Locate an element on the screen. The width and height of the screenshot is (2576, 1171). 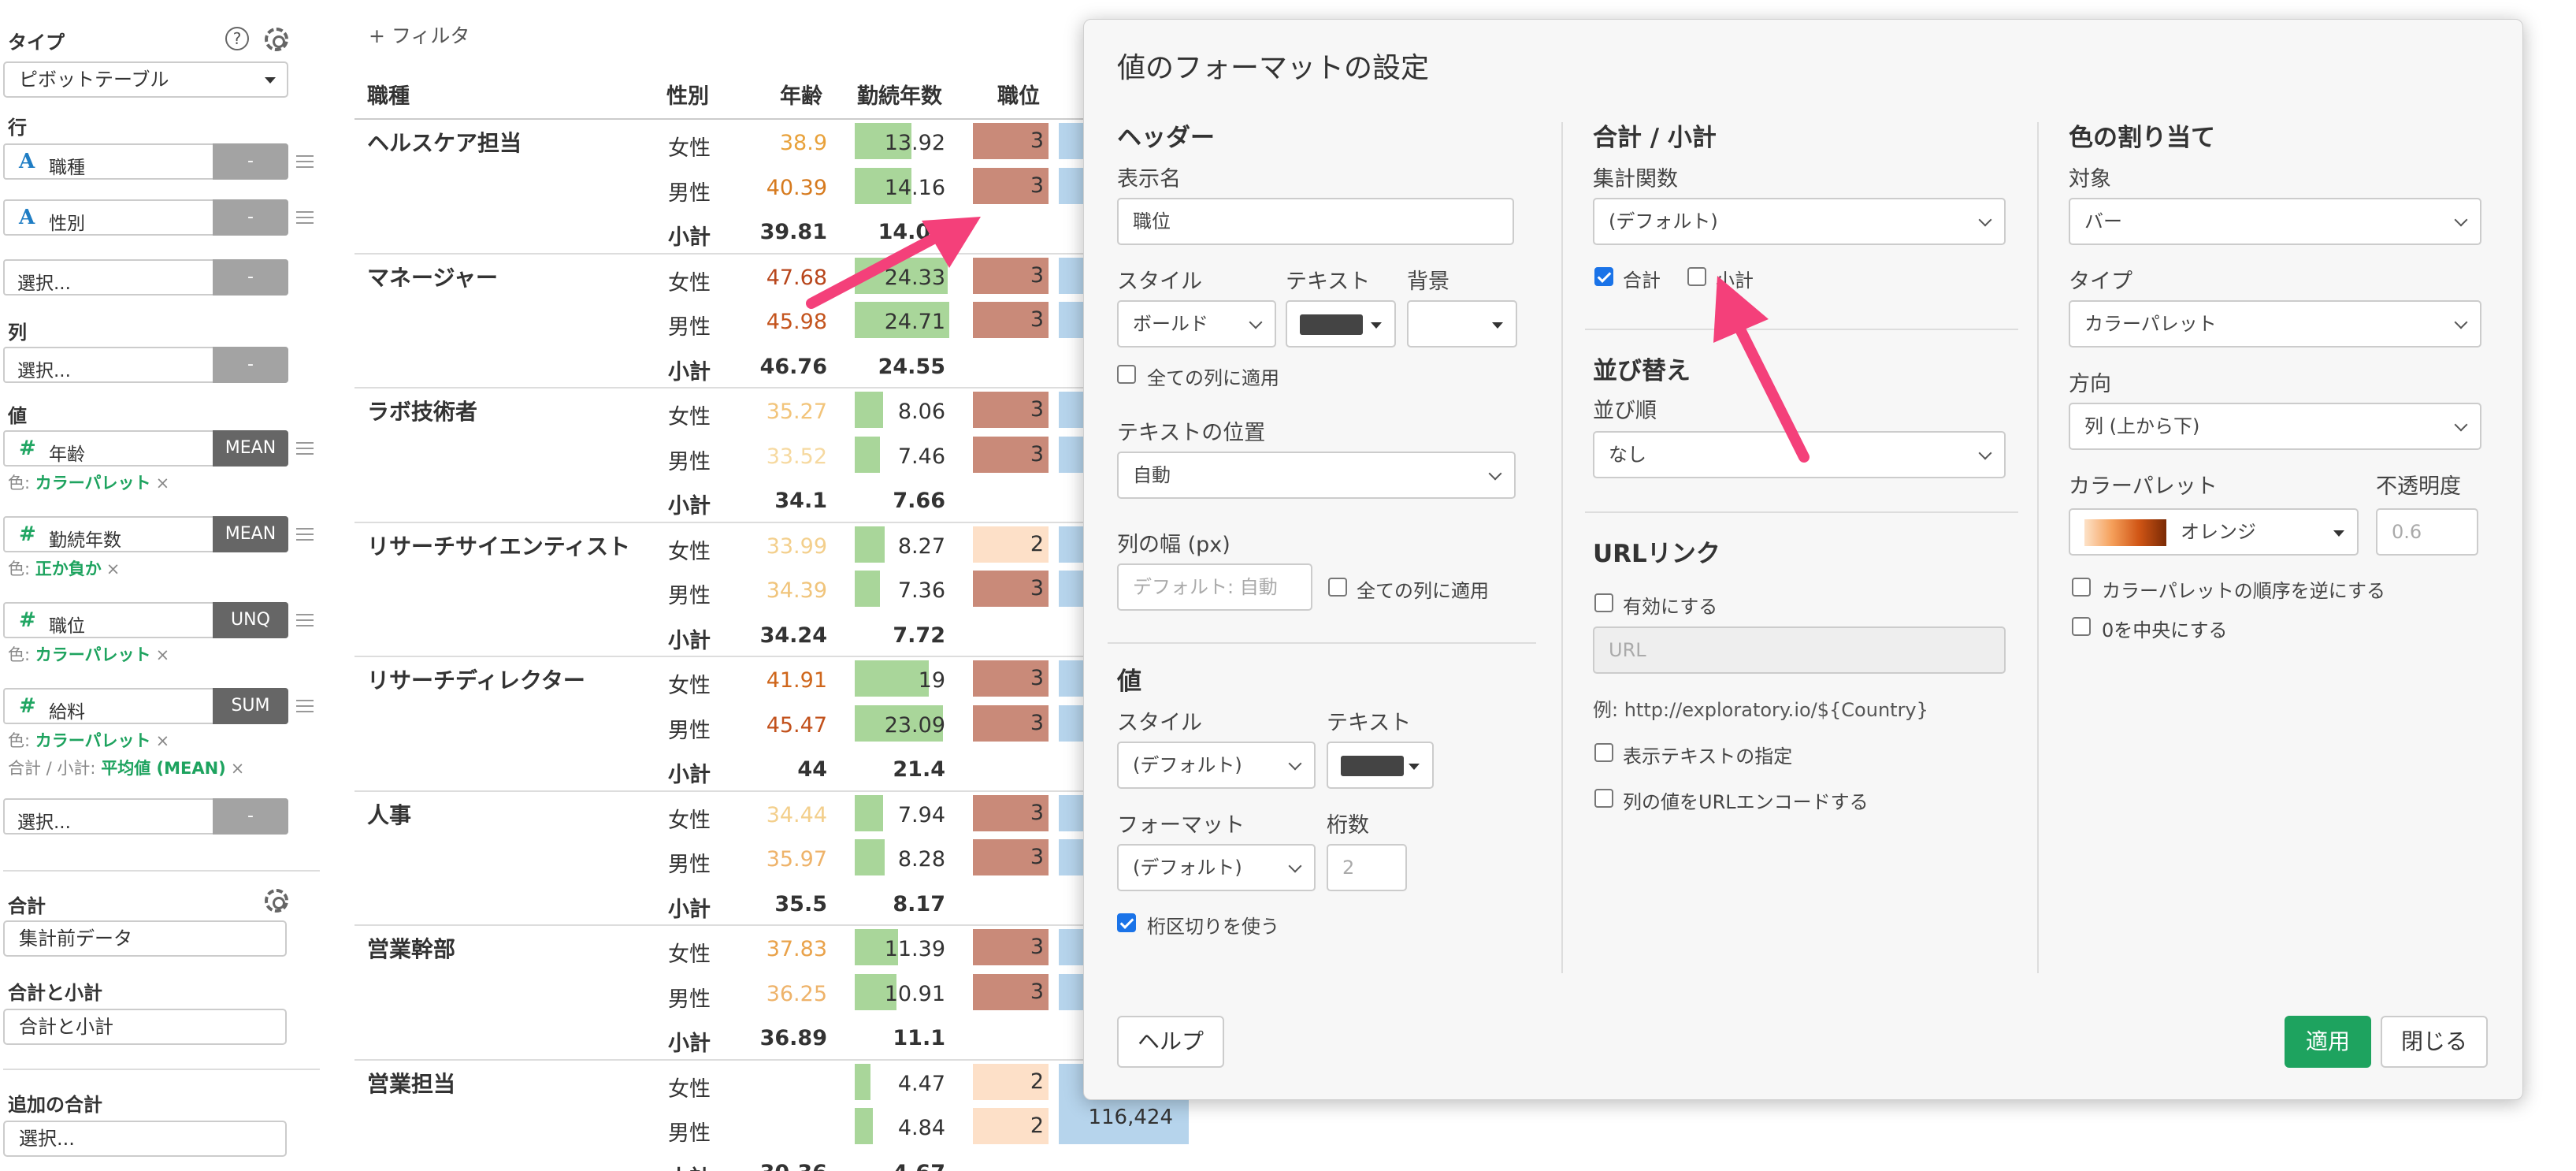
header-rank: 職位 is located at coordinates (1018, 95).